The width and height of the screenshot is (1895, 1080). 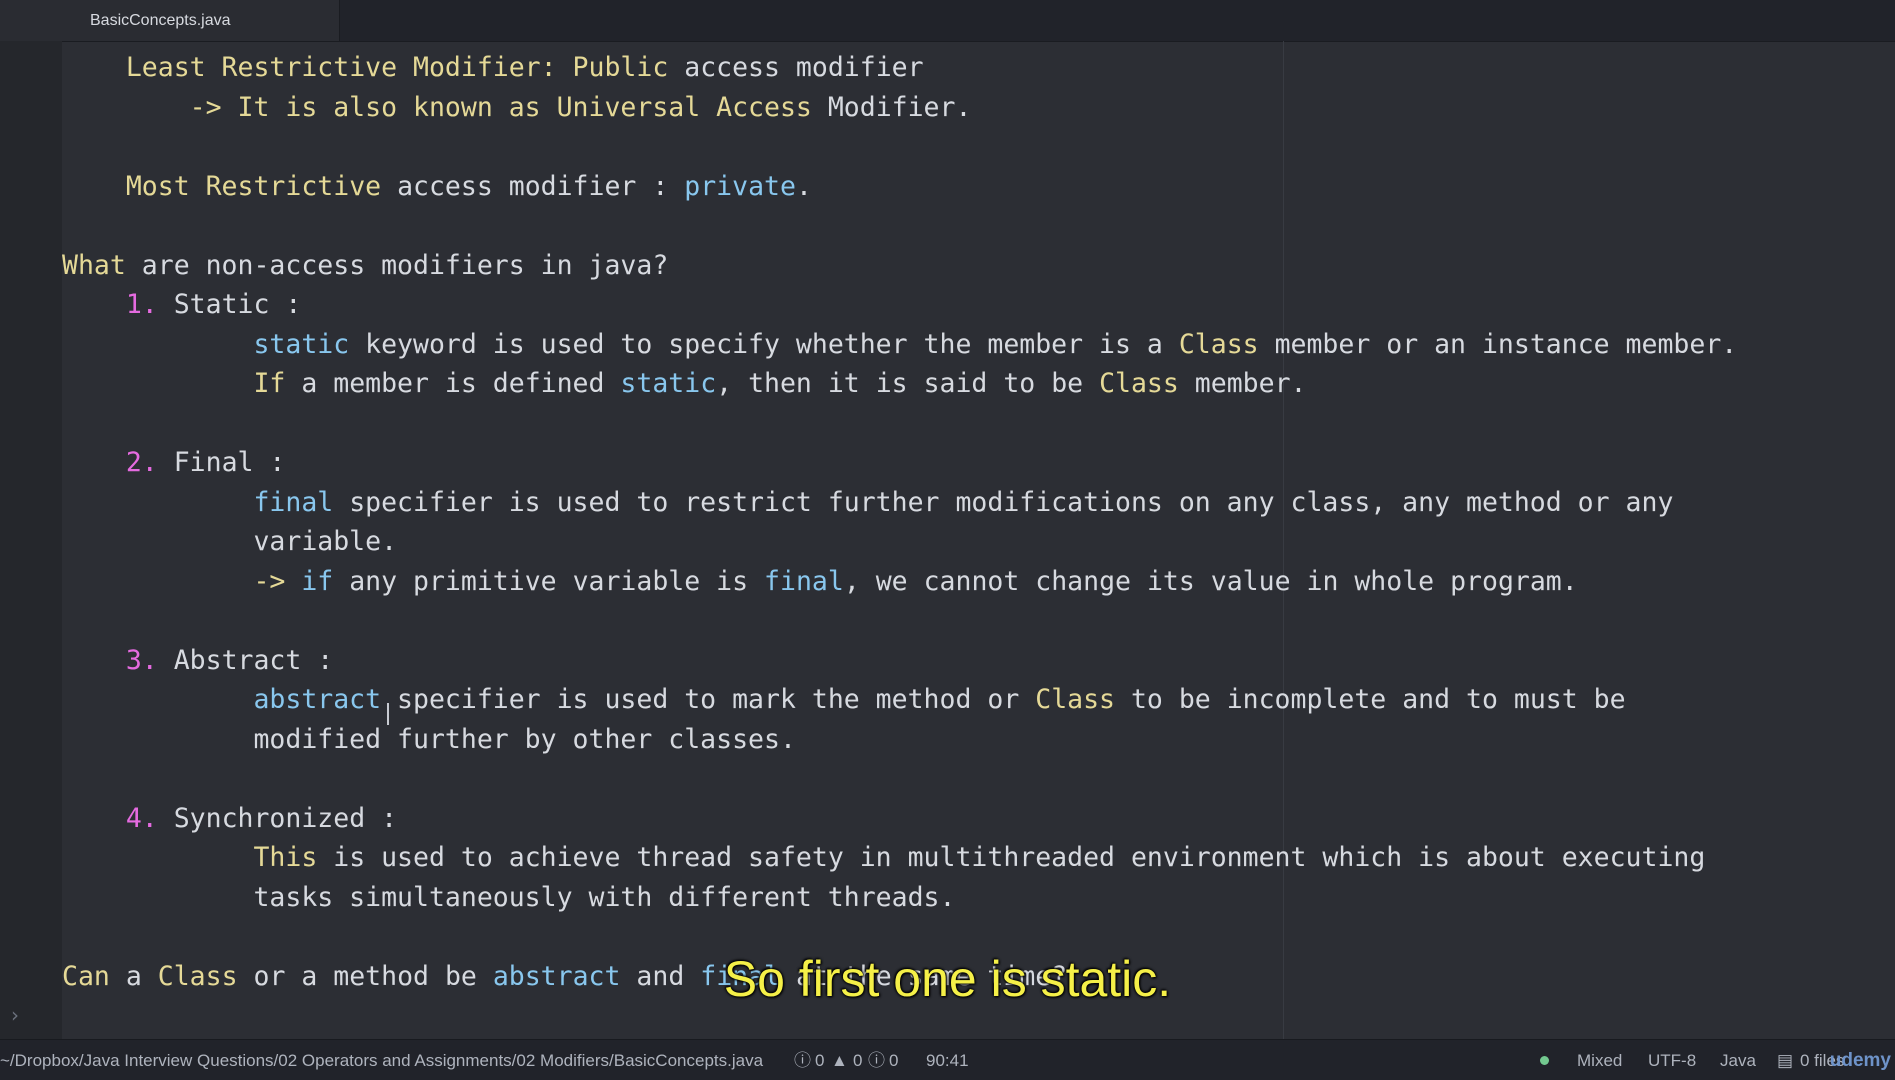 What do you see at coordinates (740, 186) in the screenshot?
I see `code-token: private` at bounding box center [740, 186].